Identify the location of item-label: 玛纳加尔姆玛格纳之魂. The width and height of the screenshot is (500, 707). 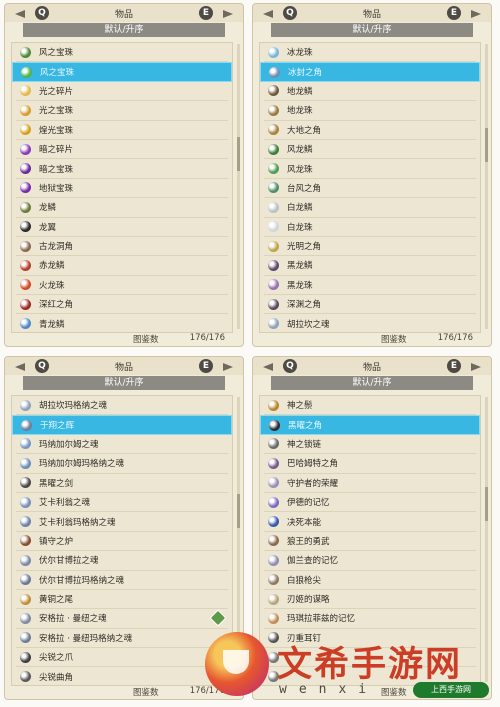
(82, 464).